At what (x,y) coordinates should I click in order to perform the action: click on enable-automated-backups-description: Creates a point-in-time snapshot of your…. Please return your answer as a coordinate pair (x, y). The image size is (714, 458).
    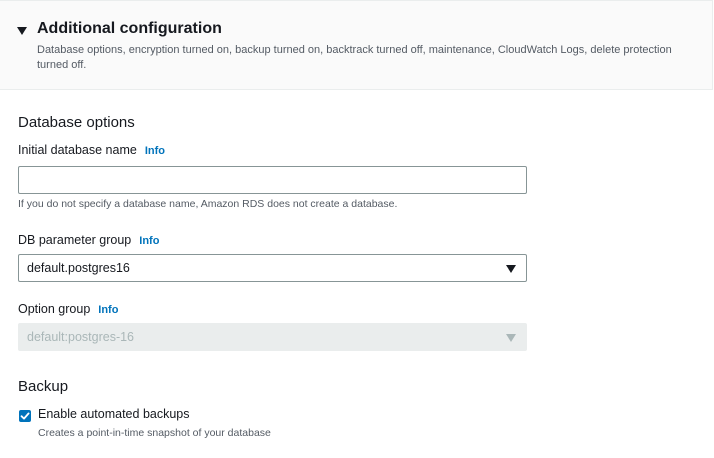
    Looking at the image, I should click on (154, 433).